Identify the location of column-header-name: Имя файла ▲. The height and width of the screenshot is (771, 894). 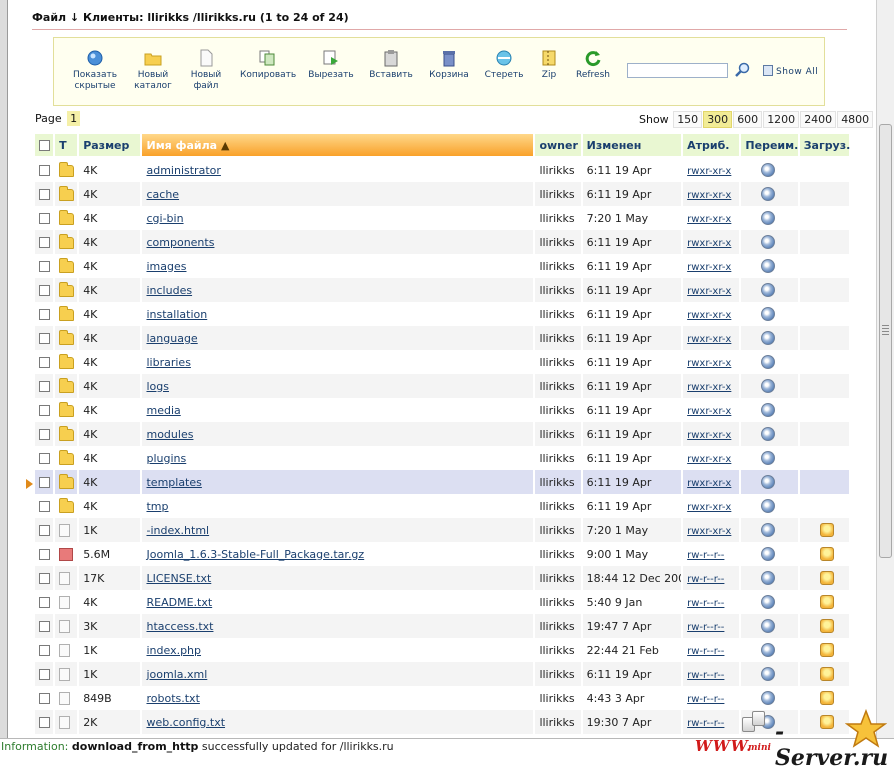
(338, 146).